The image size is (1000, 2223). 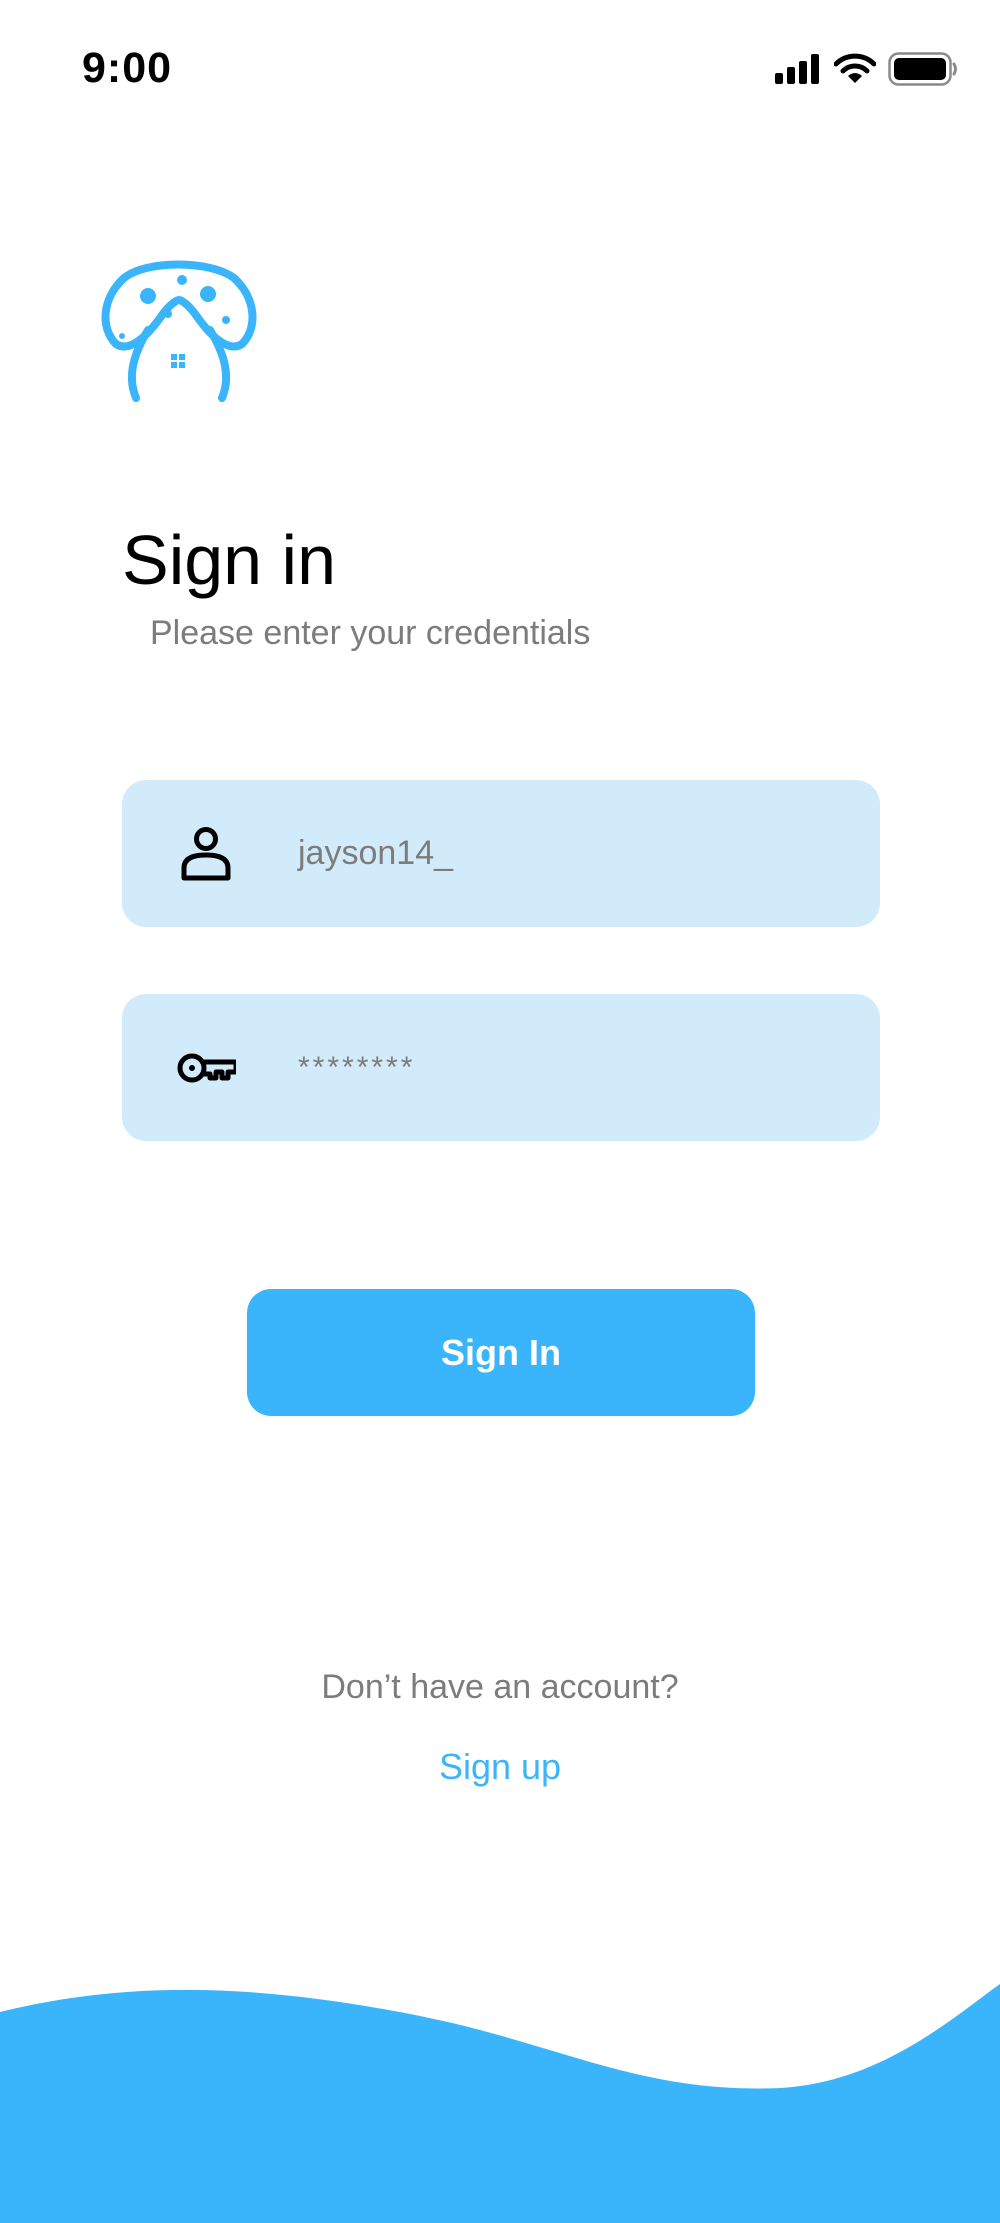 I want to click on password-field: ********, so click(x=501, y=1067).